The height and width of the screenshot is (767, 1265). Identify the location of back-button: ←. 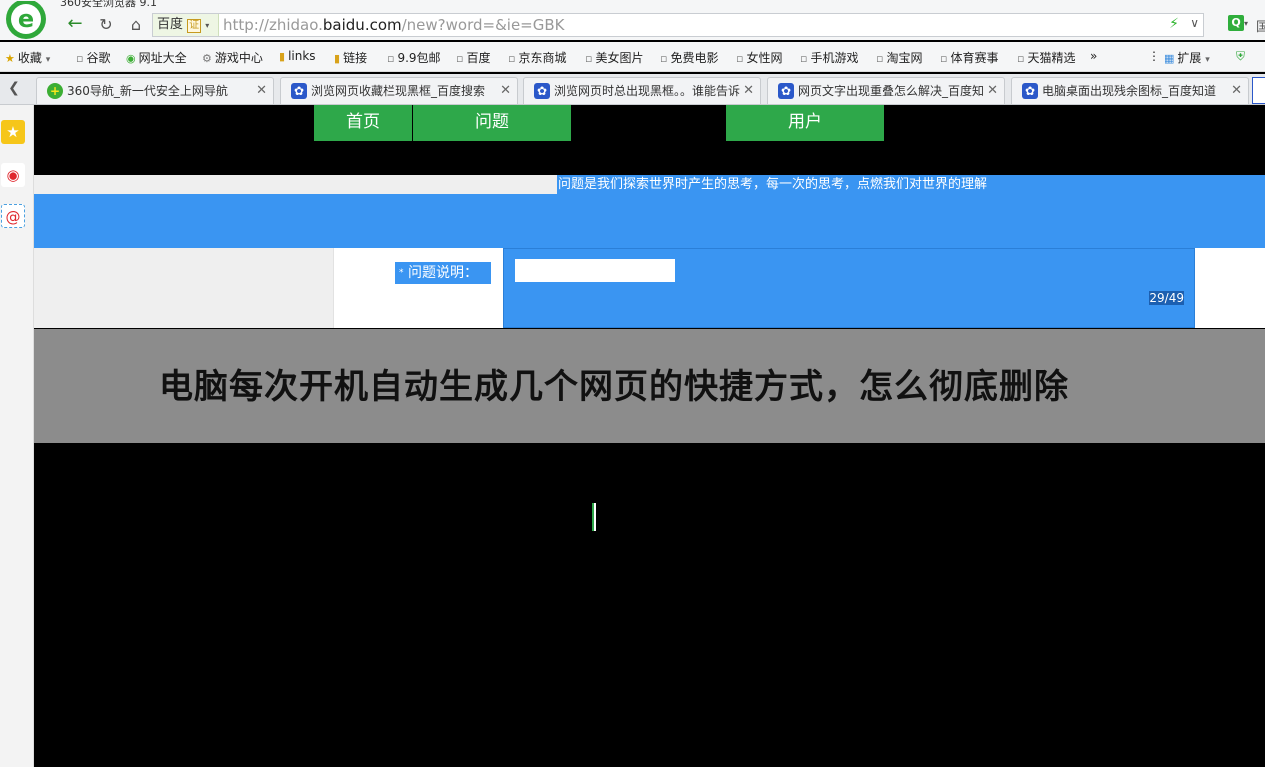
(75, 25).